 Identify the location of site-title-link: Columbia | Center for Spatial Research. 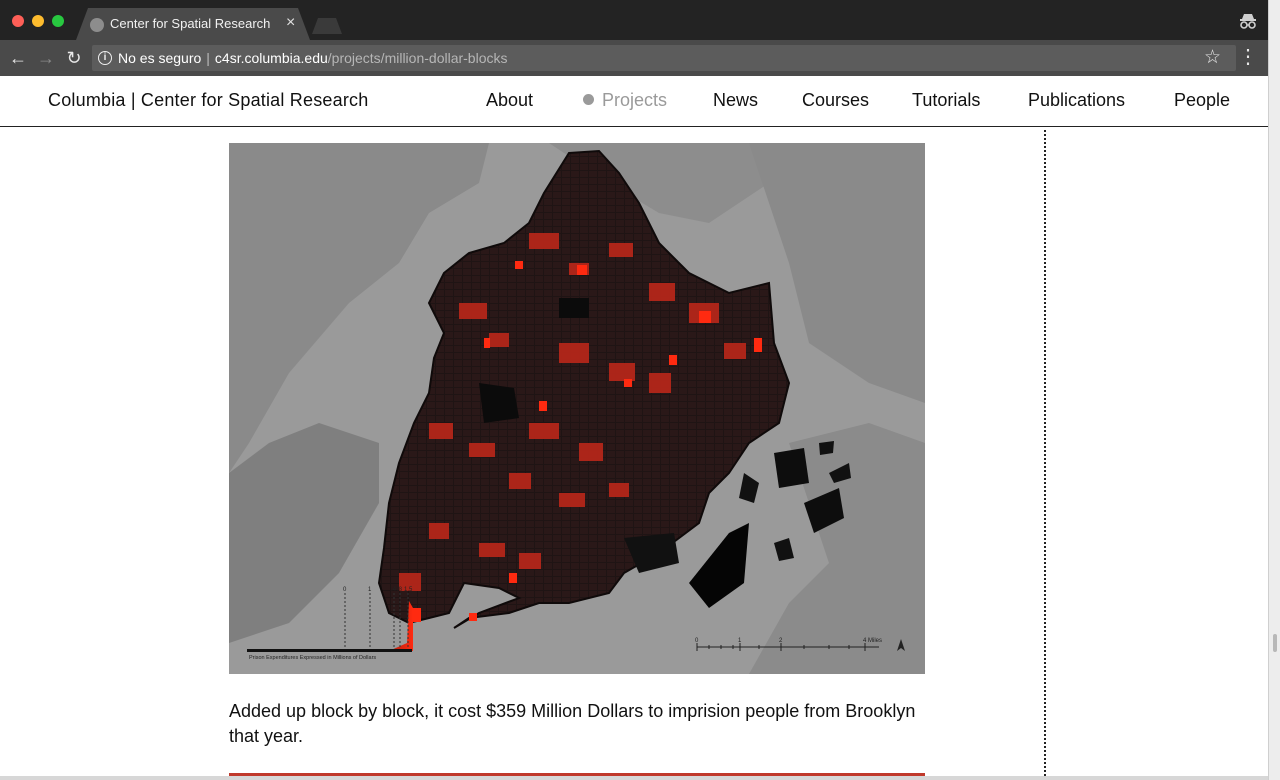
(208, 100).